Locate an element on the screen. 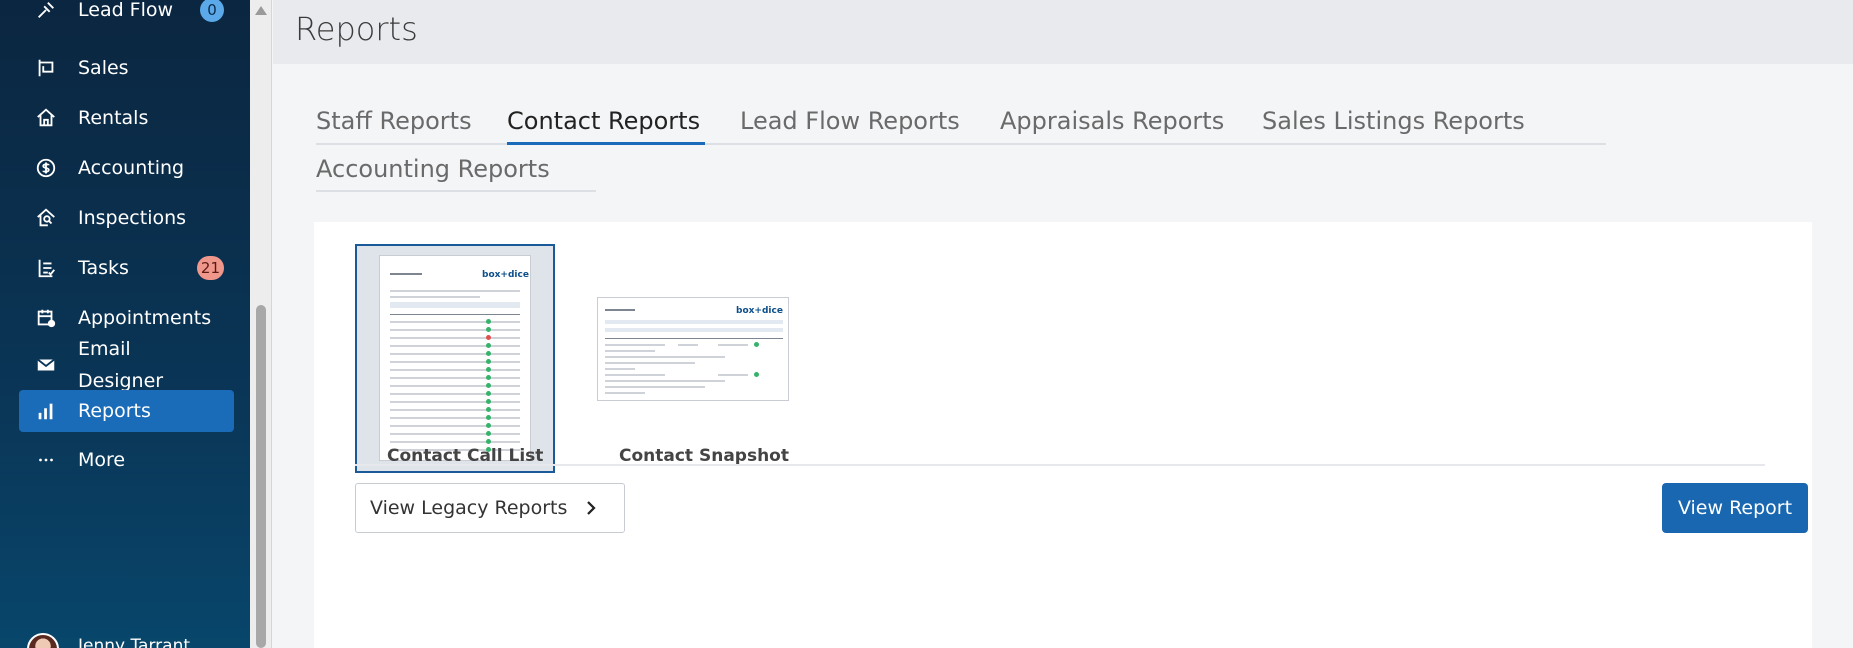 Image resolution: width=1853 pixels, height=648 pixels. tab-accounting-reports: Accounting Reports is located at coordinates (433, 169).